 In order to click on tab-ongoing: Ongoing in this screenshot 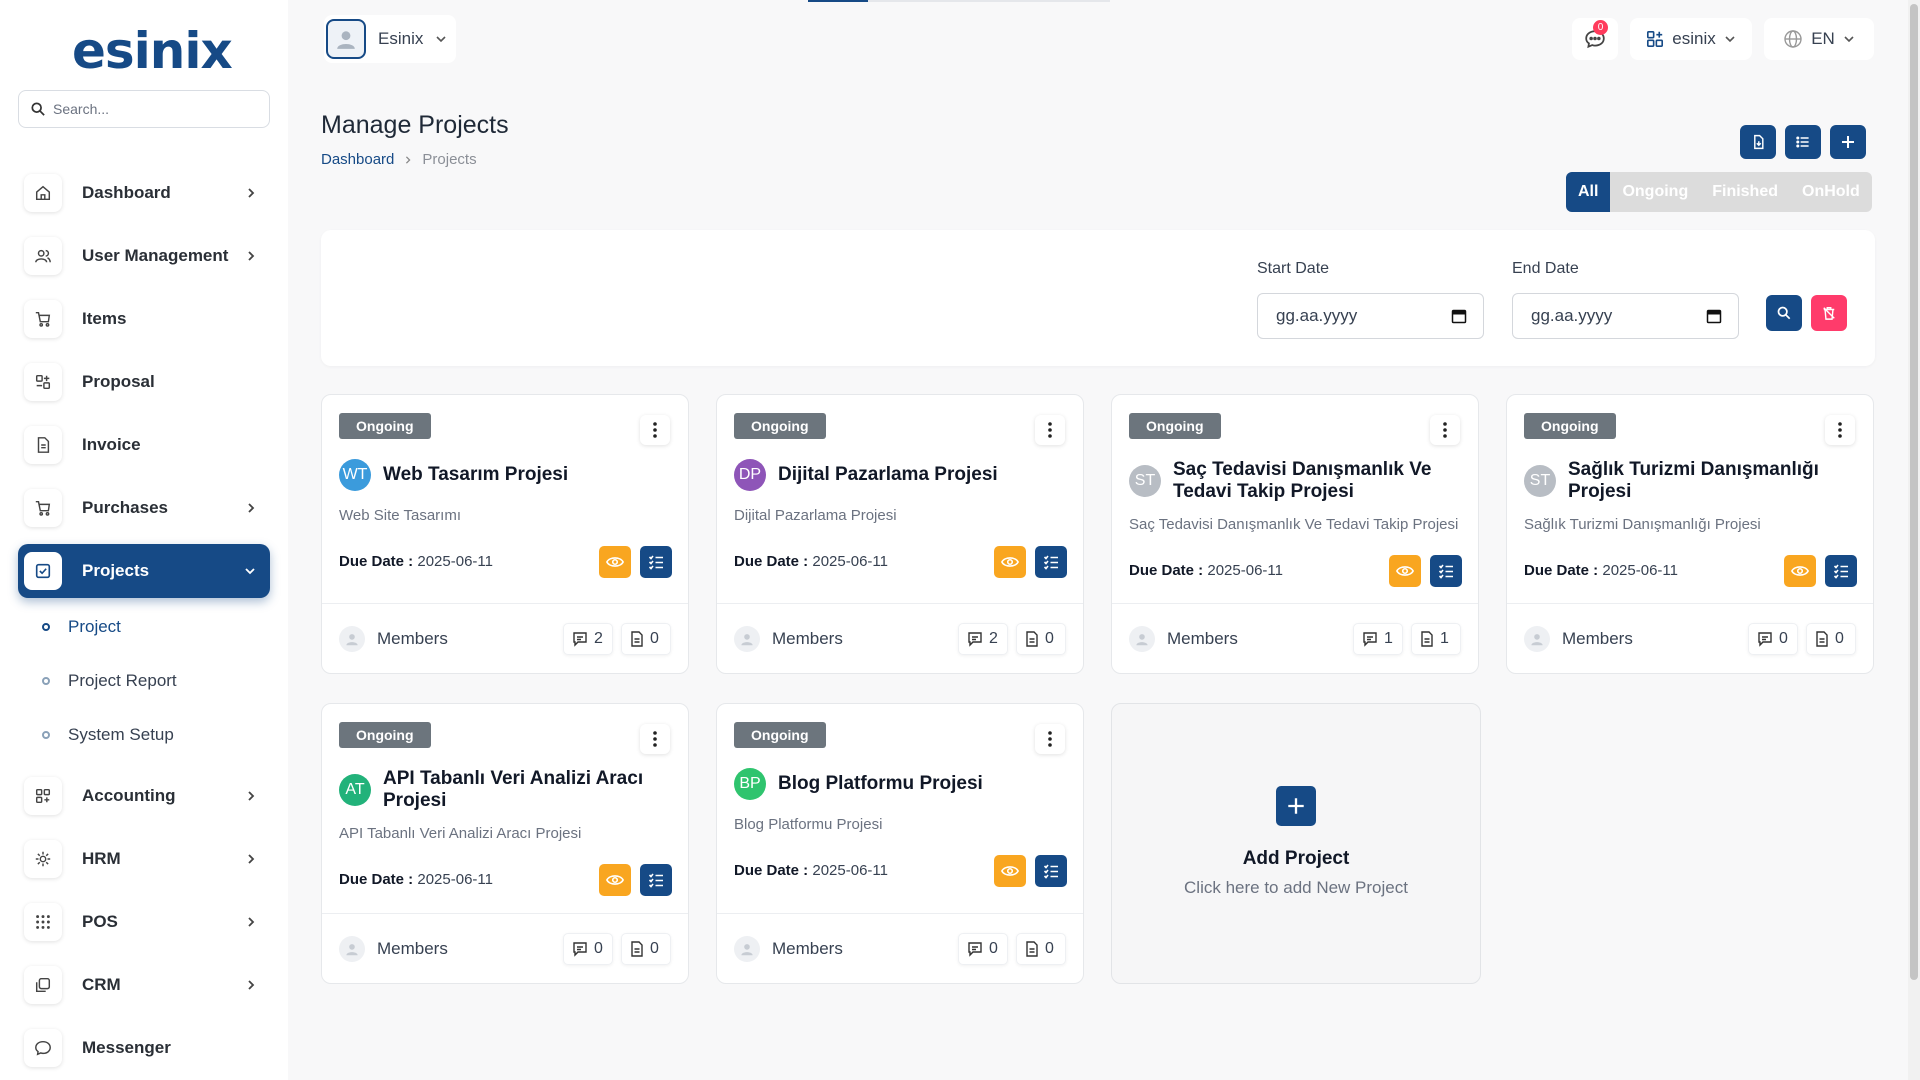, I will do `click(1655, 192)`.